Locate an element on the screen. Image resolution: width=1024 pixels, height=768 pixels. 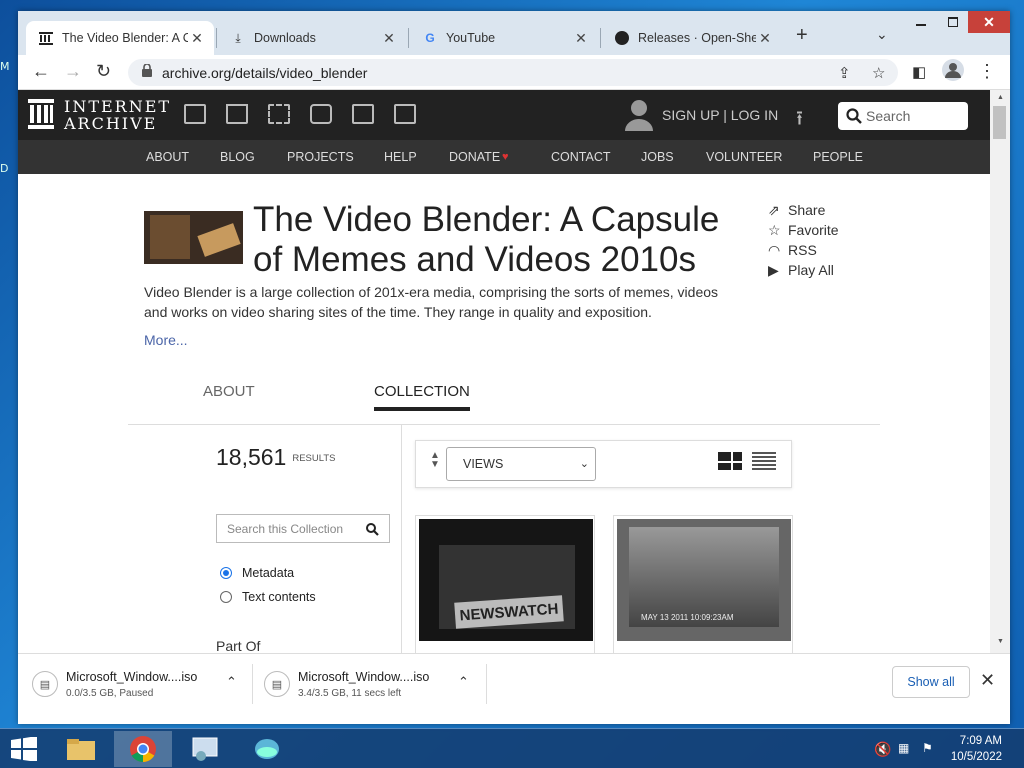
reload-button: ↻ is located at coordinates (103, 71).